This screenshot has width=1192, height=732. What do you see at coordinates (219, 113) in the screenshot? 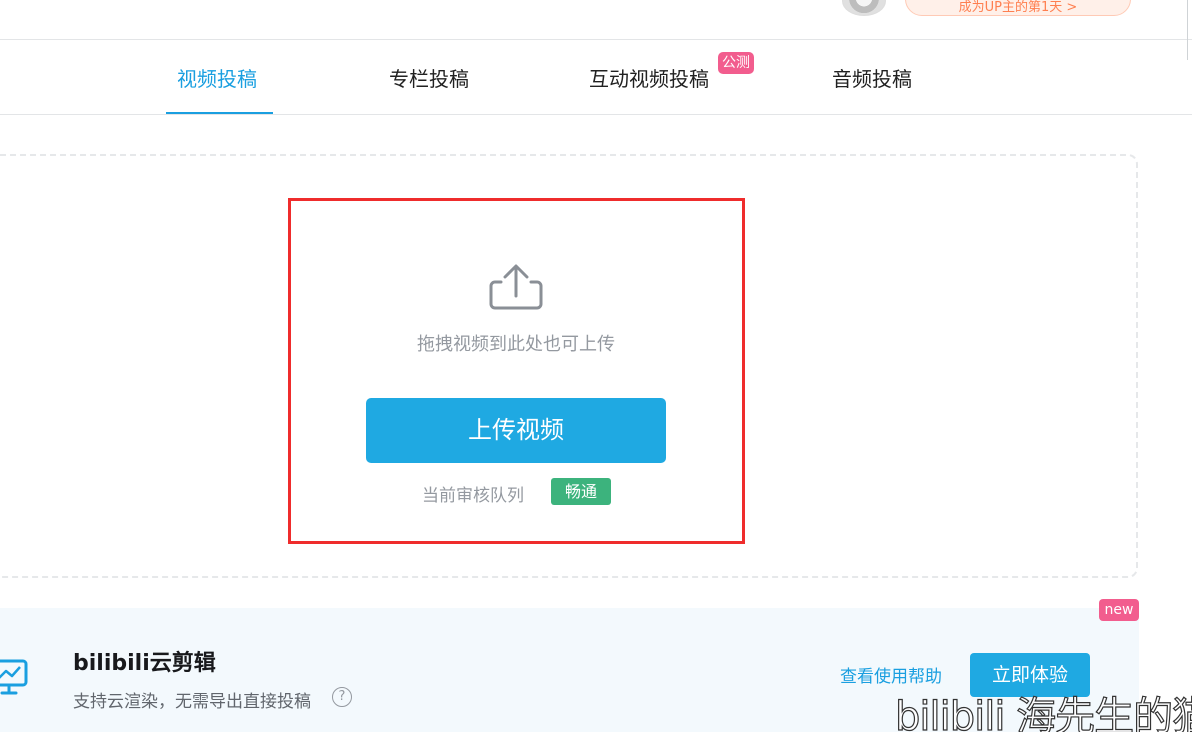
I see `active-tab-underline` at bounding box center [219, 113].